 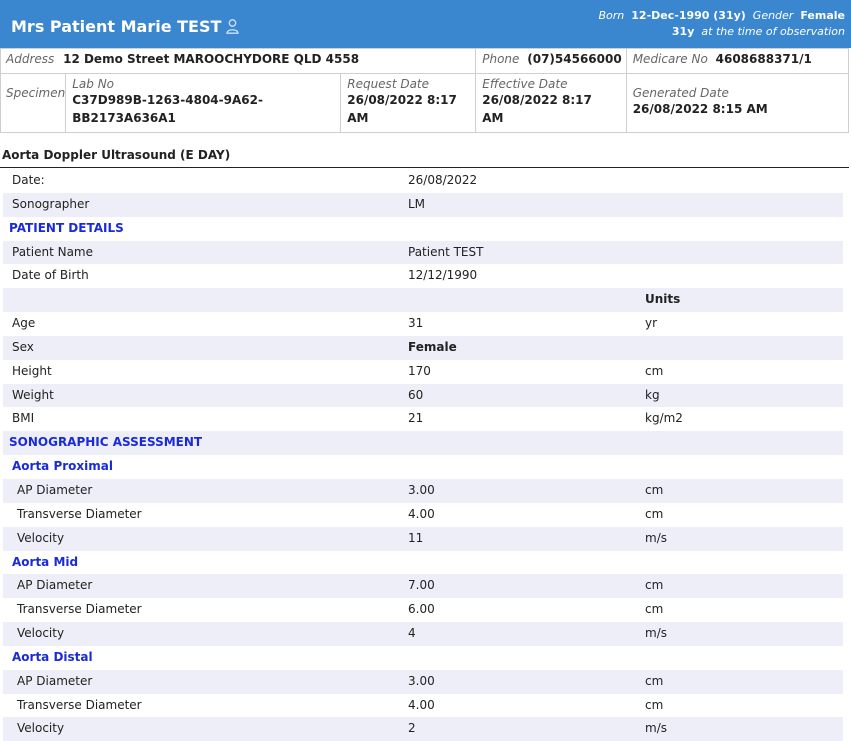 I want to click on subsection-heading-row: Aorta Mid, so click(x=423, y=563).